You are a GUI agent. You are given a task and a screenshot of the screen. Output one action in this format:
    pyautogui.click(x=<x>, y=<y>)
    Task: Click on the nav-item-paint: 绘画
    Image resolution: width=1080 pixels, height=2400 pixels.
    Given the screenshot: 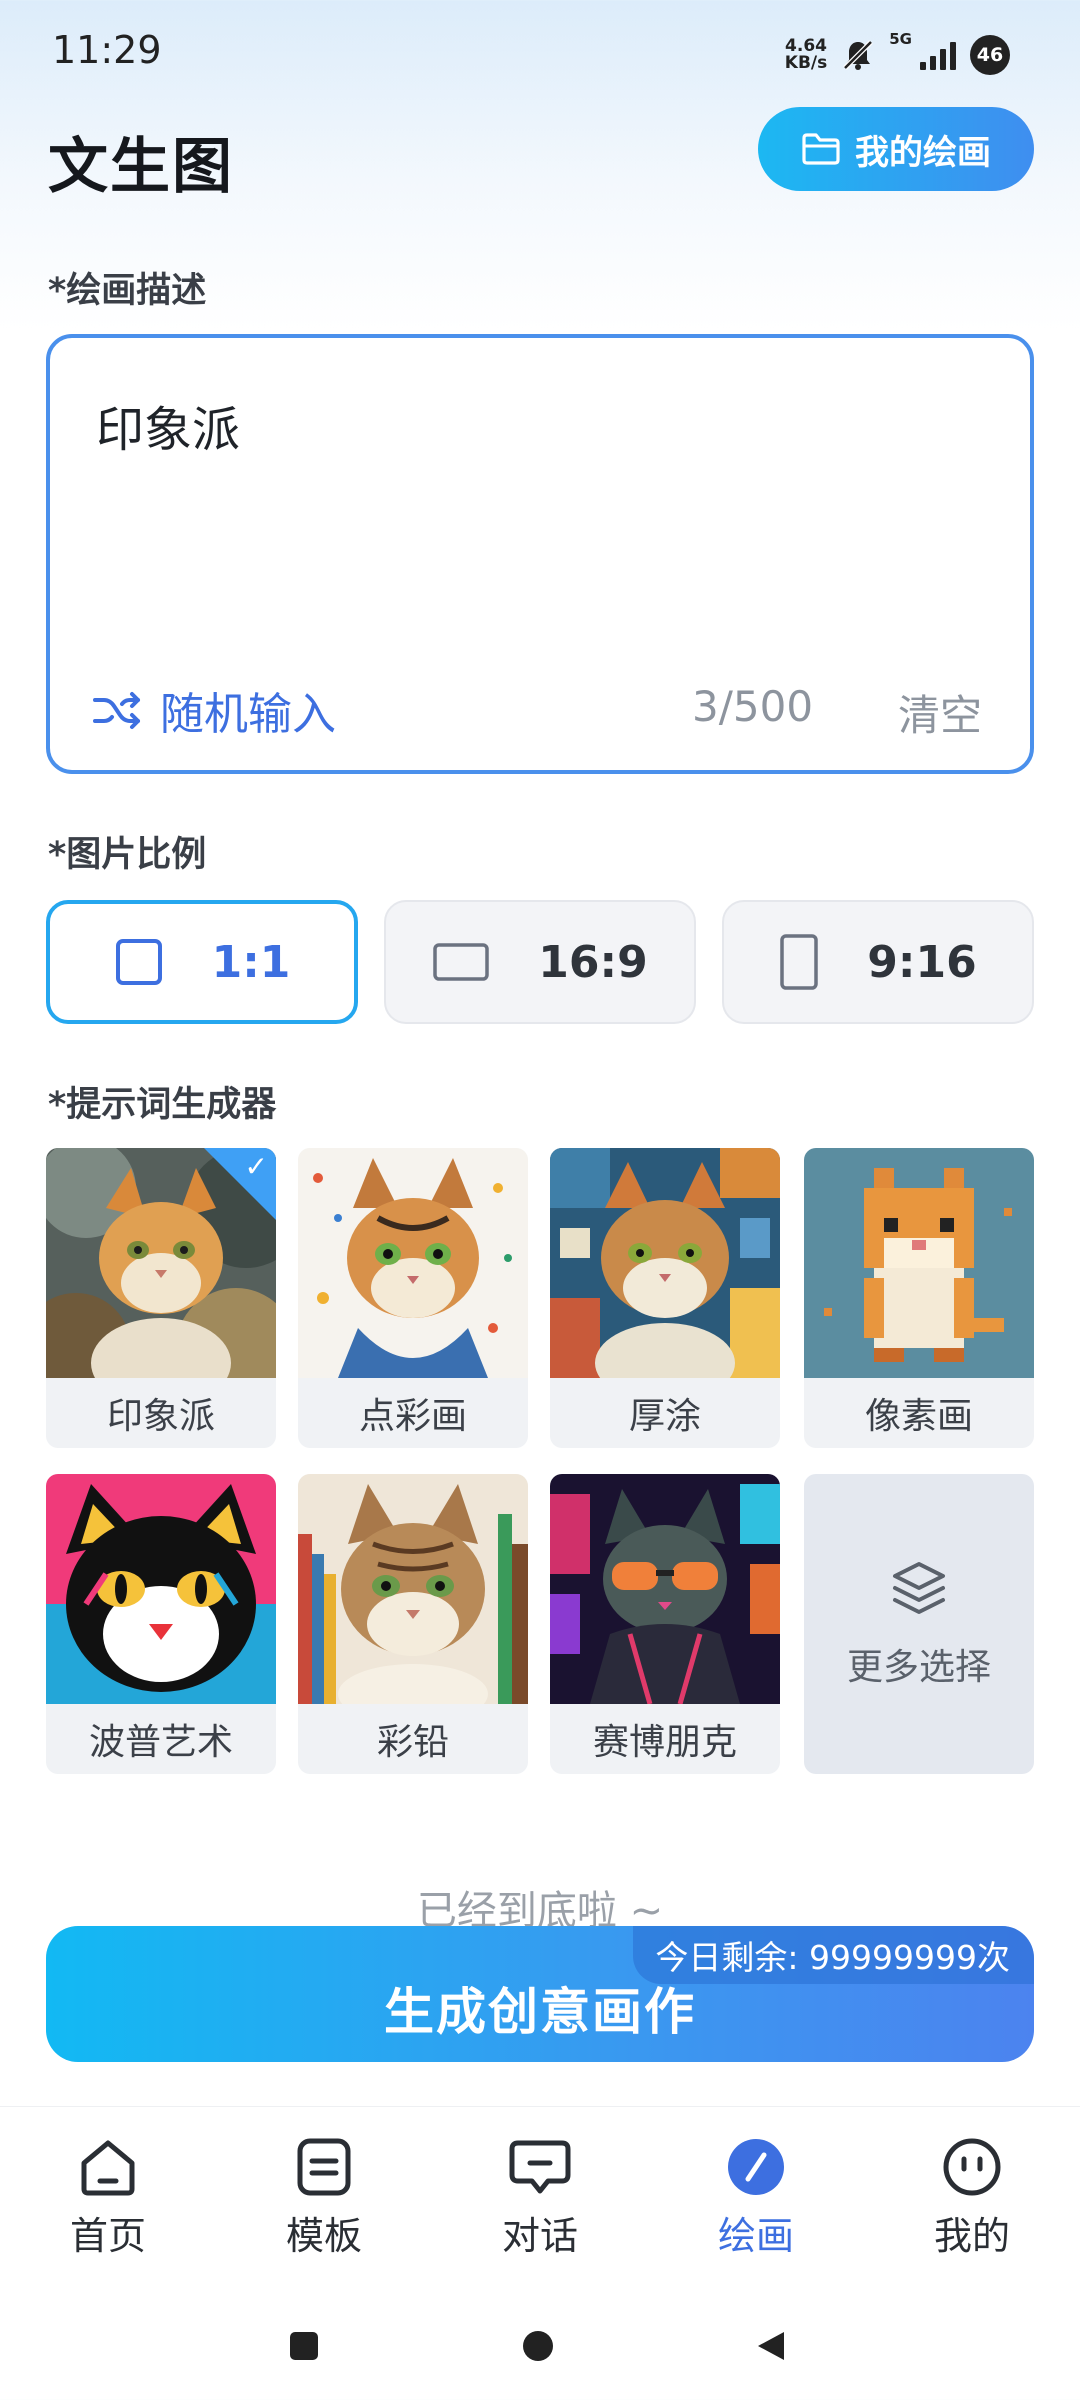 What is the action you would take?
    pyautogui.click(x=756, y=2198)
    